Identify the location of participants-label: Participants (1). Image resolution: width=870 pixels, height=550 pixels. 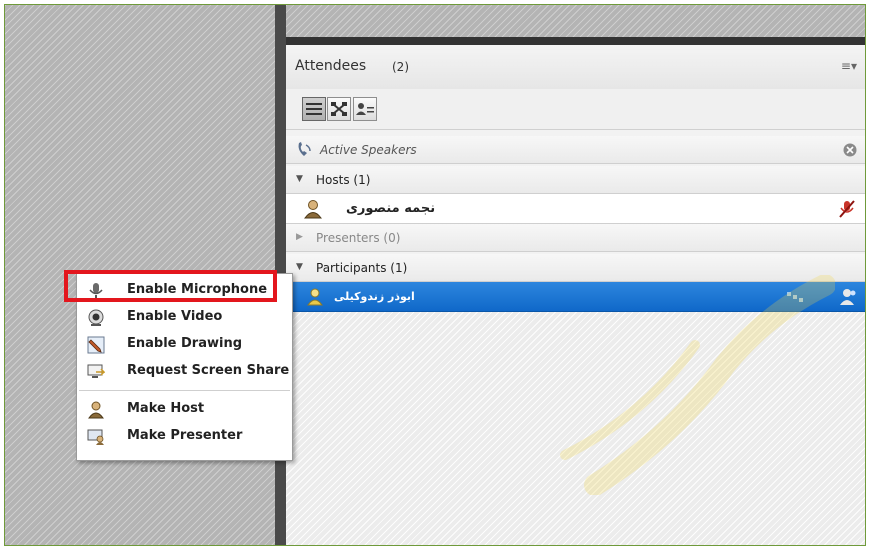
(362, 268).